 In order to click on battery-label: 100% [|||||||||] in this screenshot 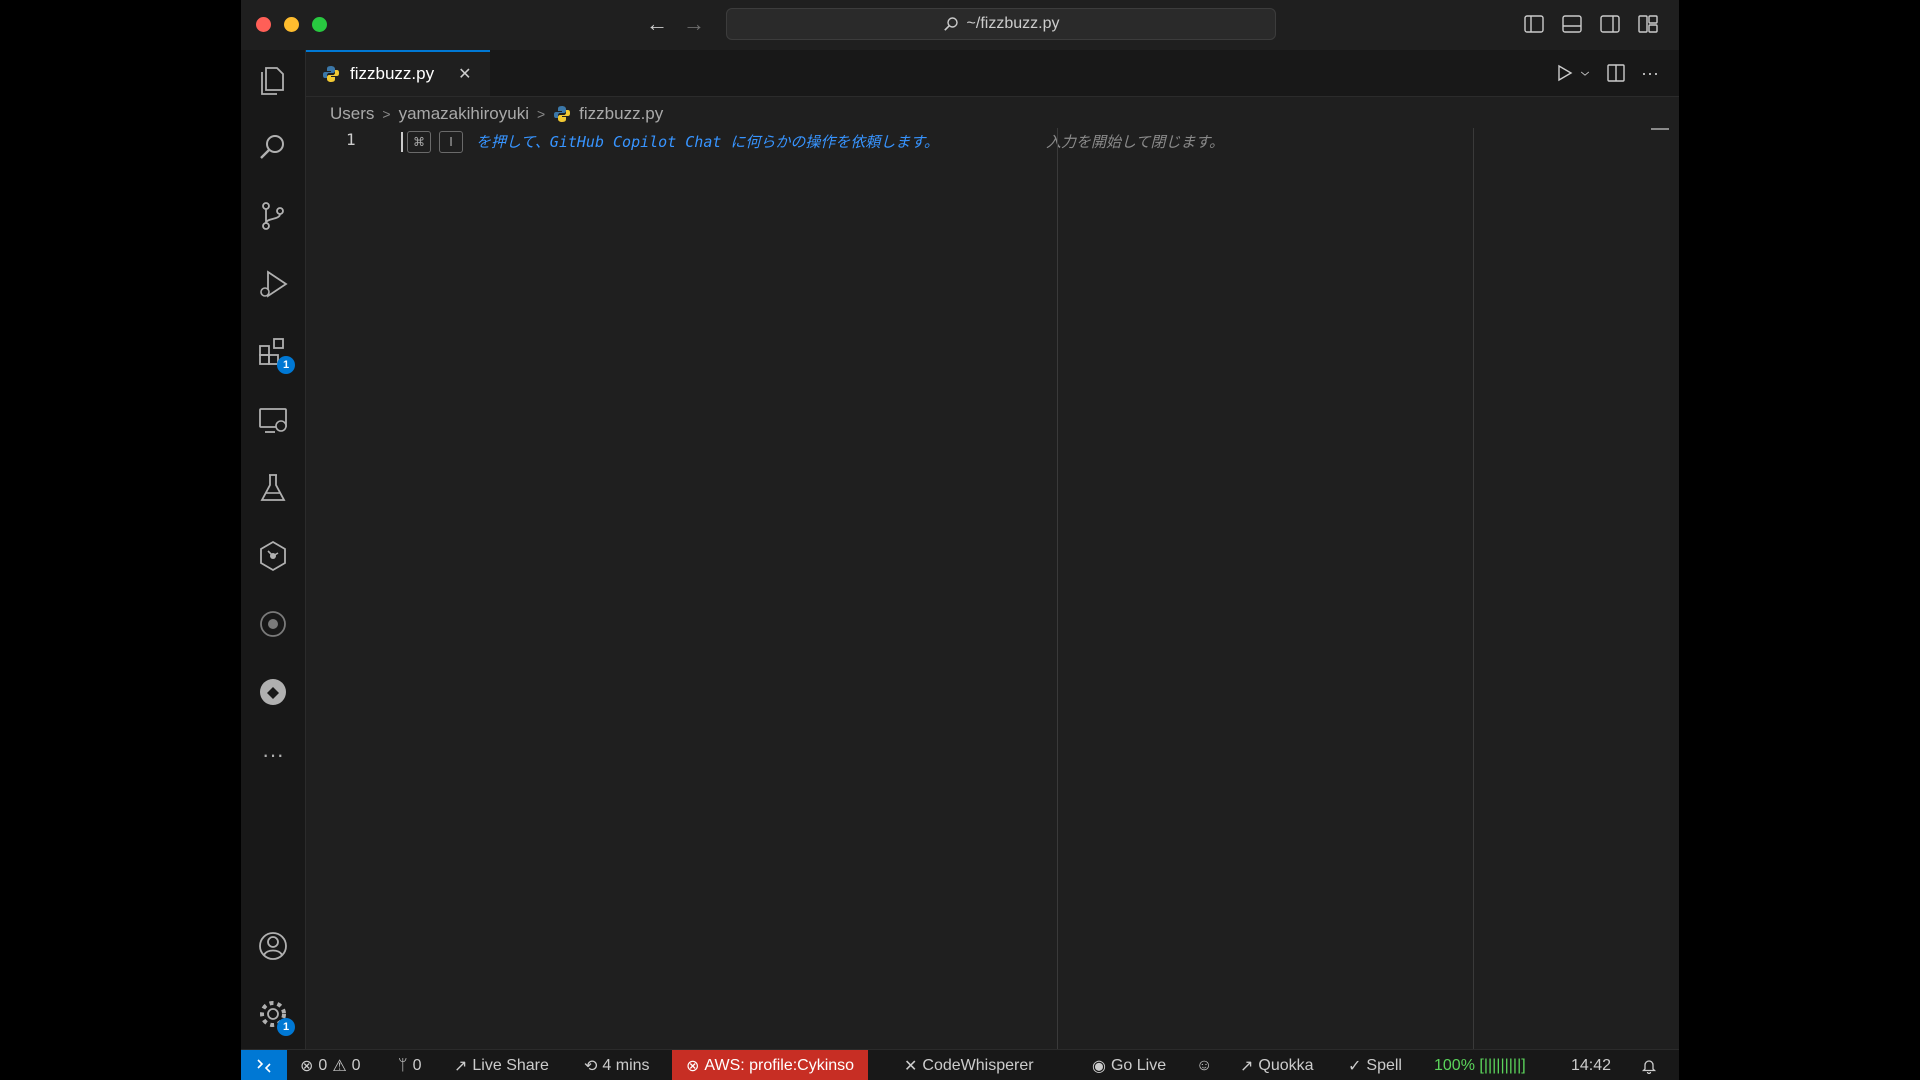, I will do `click(1480, 1065)`.